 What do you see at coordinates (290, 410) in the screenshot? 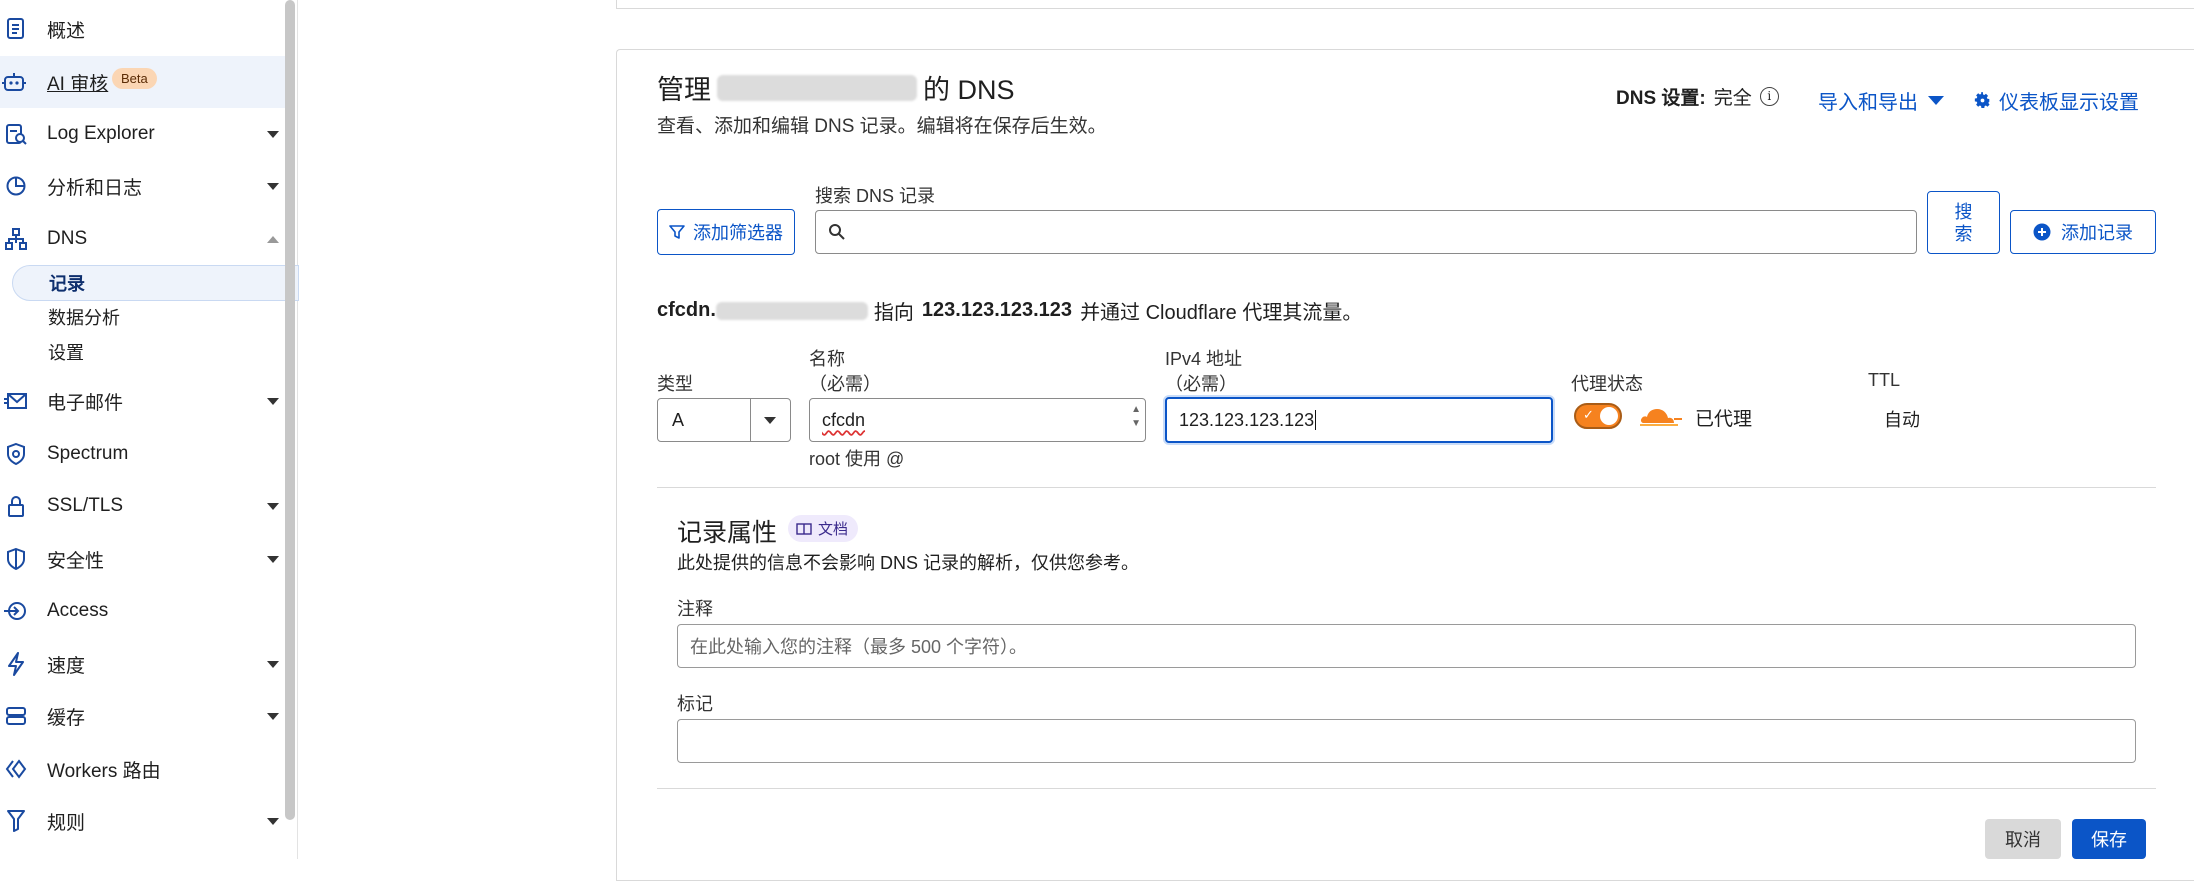
I see `sidebar-scrollbar` at bounding box center [290, 410].